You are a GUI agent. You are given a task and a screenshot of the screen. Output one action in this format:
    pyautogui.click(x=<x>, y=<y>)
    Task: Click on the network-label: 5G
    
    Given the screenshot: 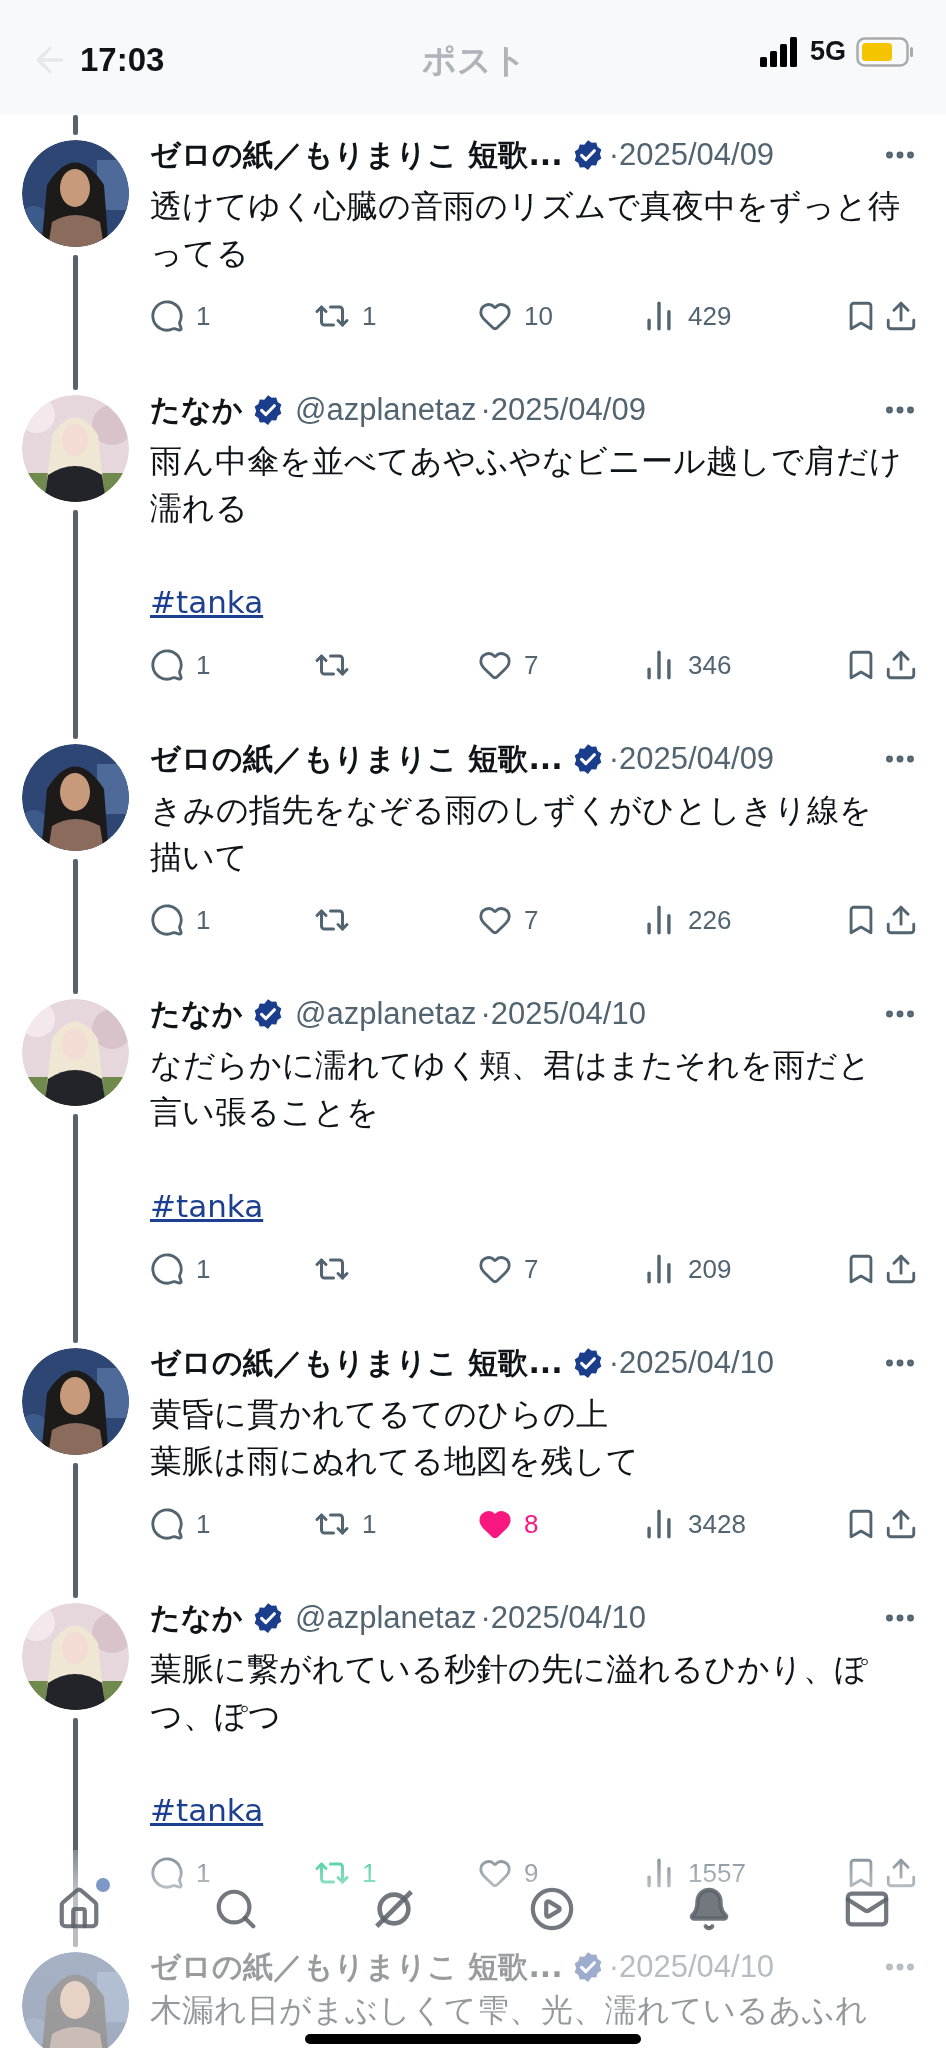 What is the action you would take?
    pyautogui.click(x=827, y=51)
    